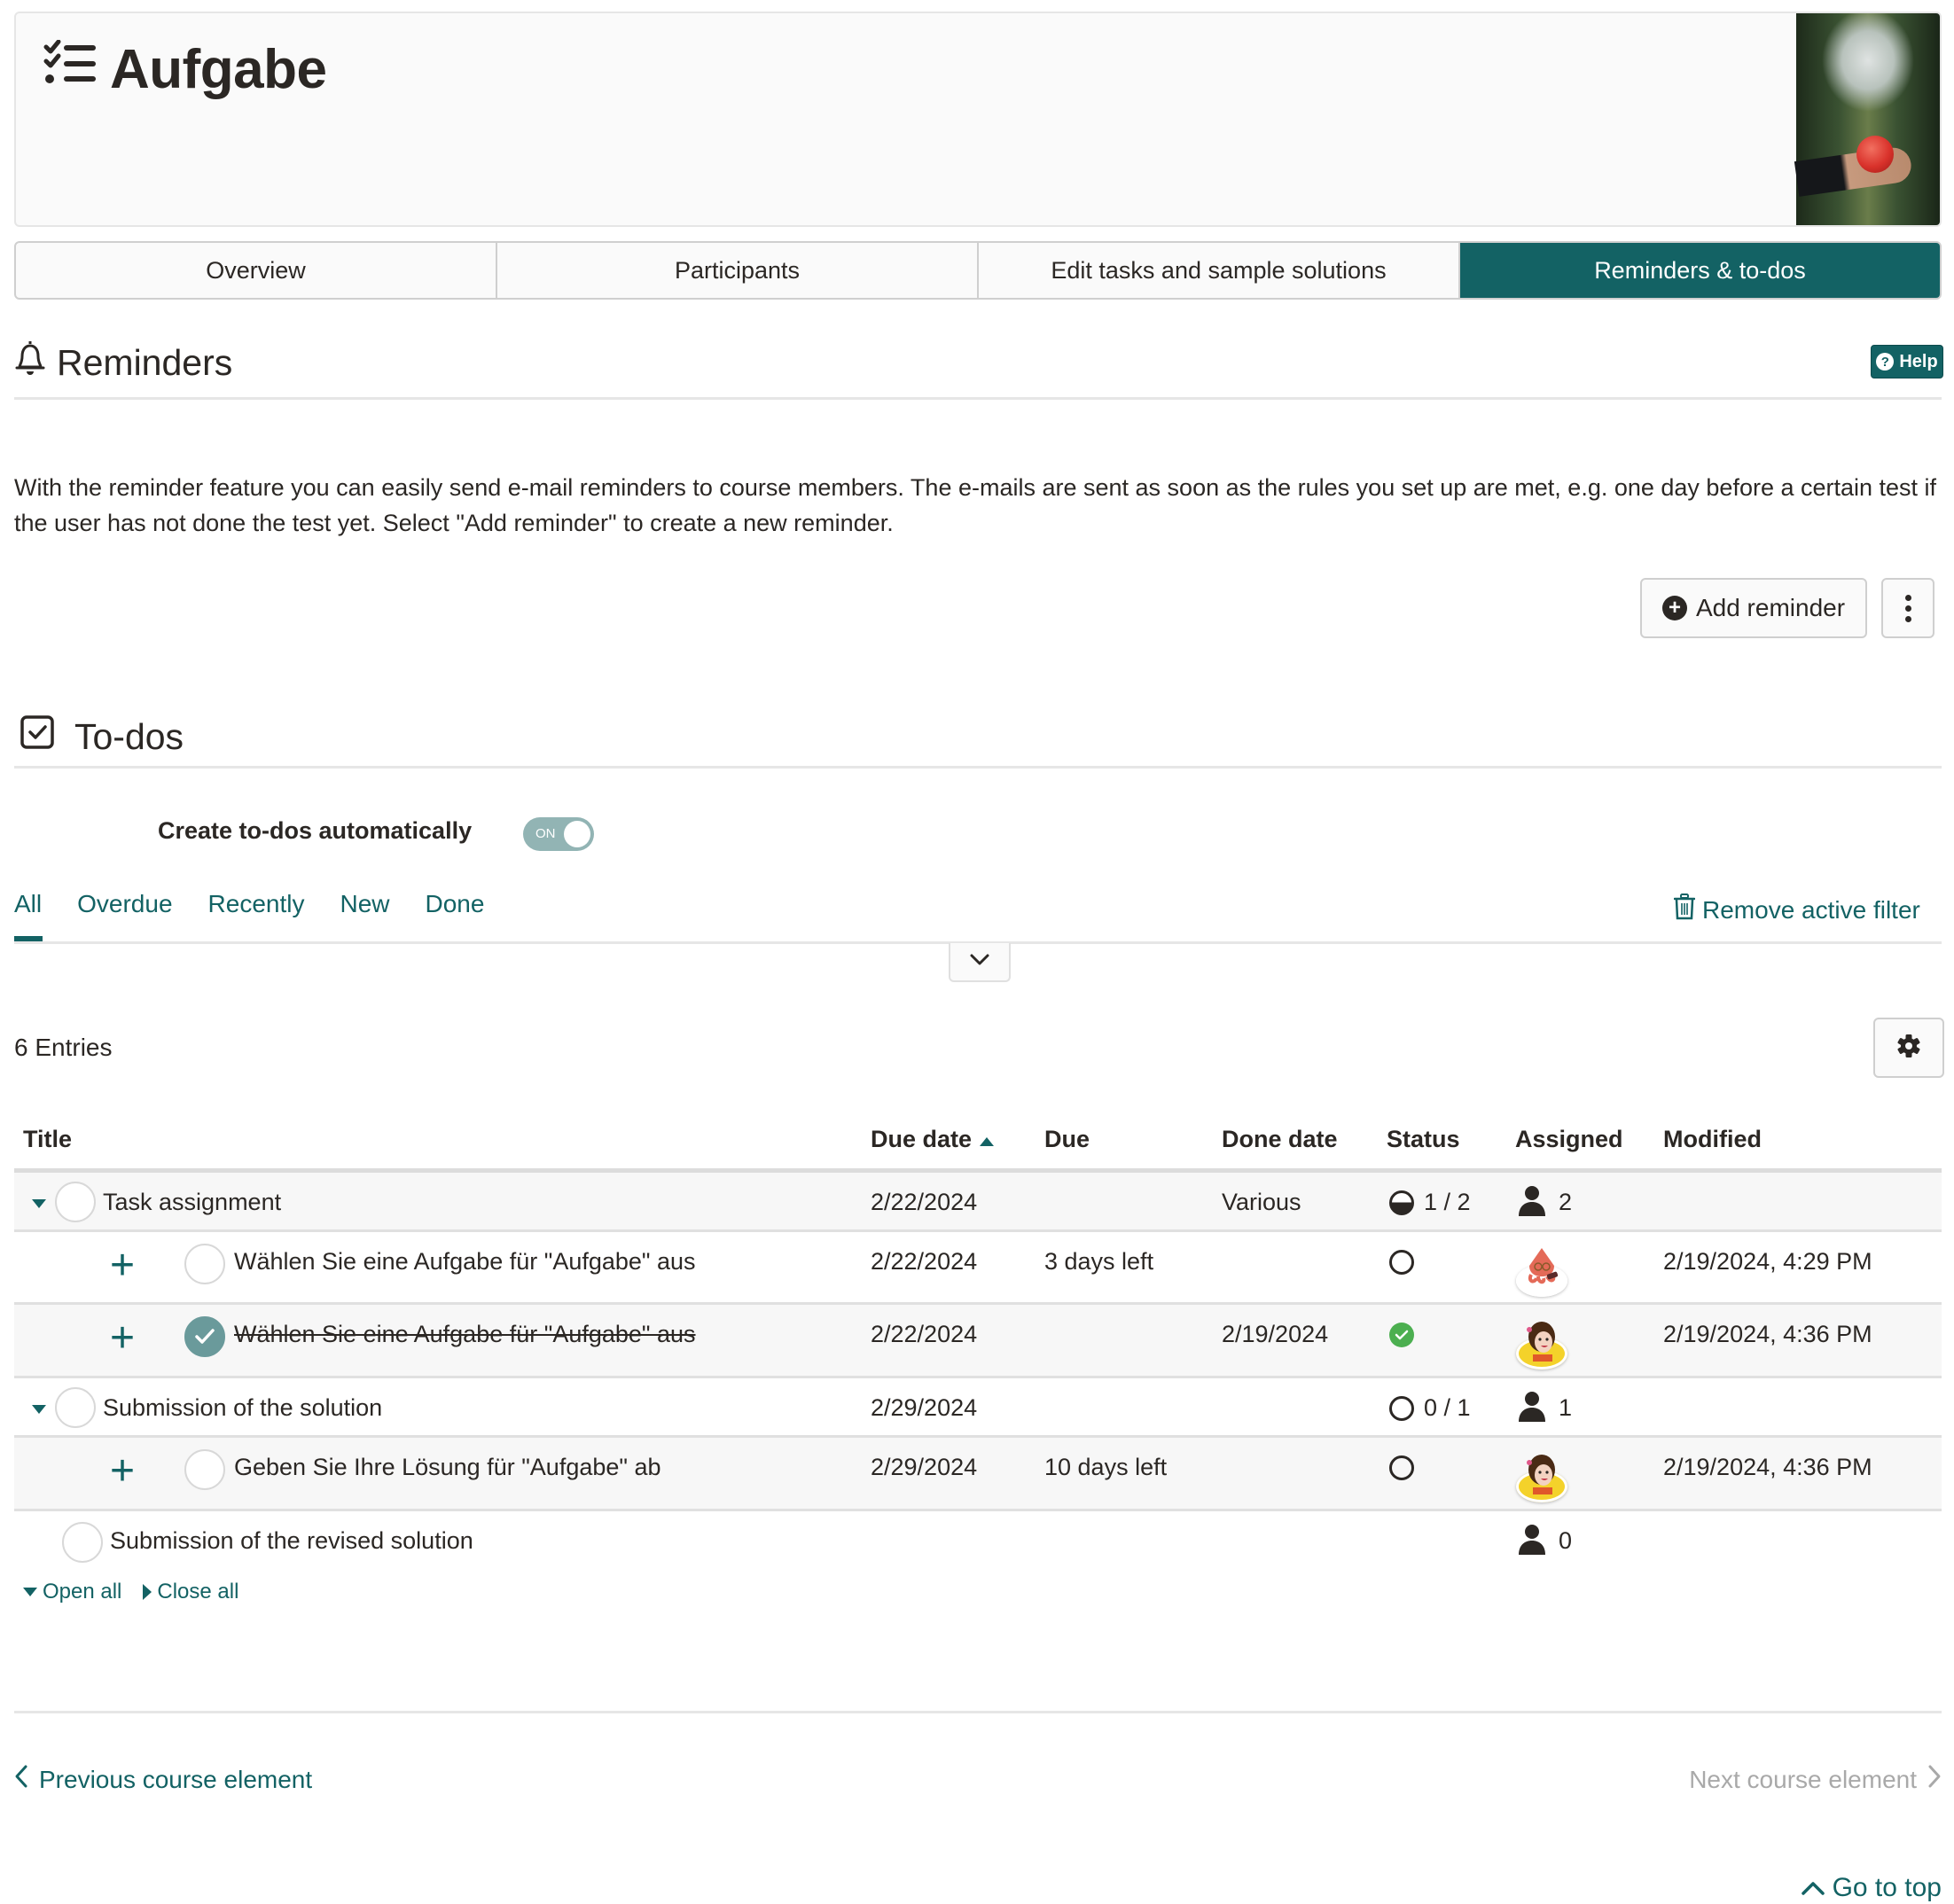  I want to click on trash-icon, so click(1684, 909).